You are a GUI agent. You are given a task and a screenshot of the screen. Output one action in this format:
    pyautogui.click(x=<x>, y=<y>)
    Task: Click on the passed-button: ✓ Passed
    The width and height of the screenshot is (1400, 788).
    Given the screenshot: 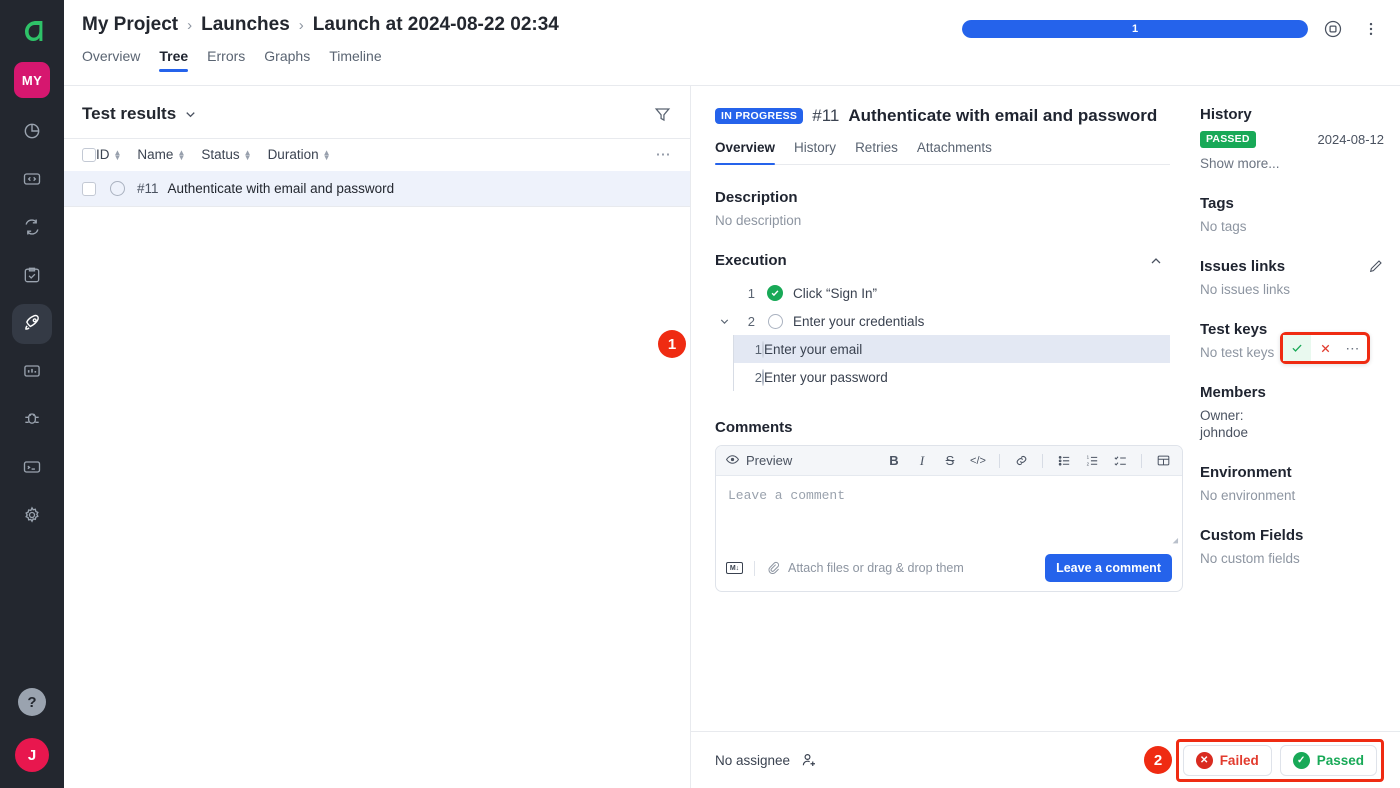 What is the action you would take?
    pyautogui.click(x=1328, y=760)
    